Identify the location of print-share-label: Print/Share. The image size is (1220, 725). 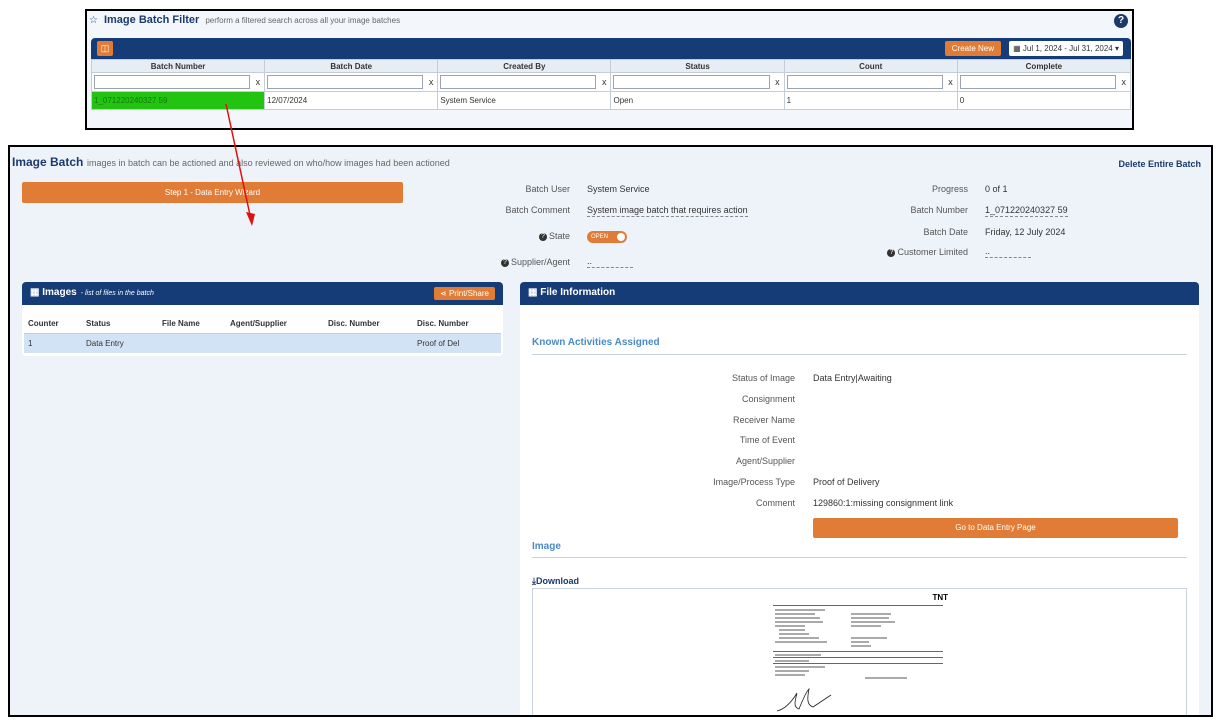
(468, 293).